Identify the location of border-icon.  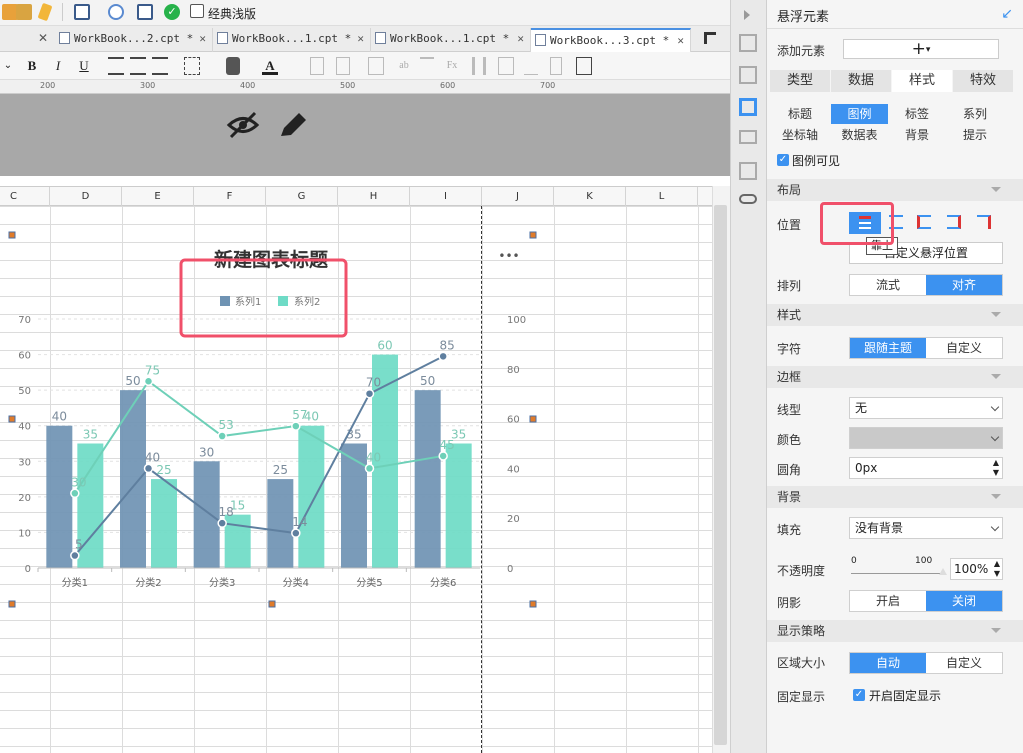
(192, 66).